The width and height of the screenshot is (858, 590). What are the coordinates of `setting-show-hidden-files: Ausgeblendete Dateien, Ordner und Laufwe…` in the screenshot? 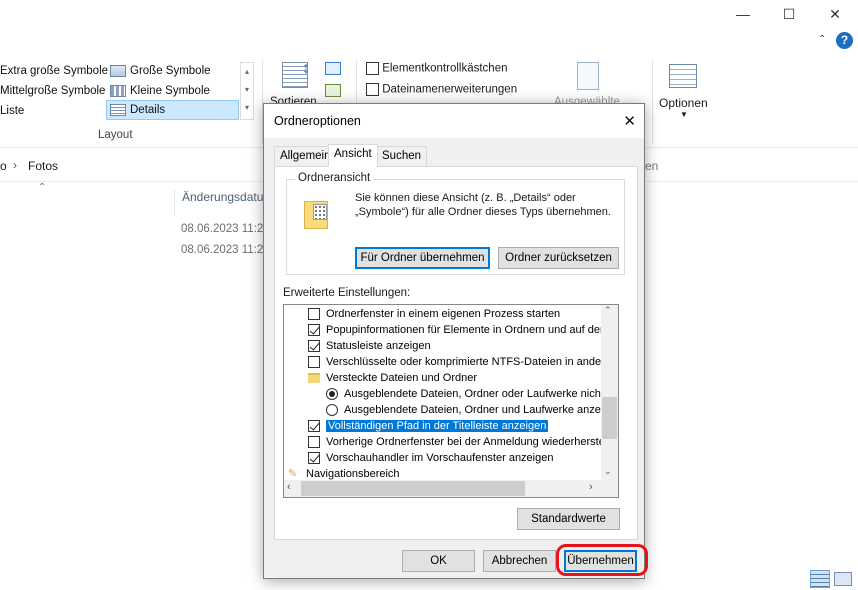 It's located at (467, 410).